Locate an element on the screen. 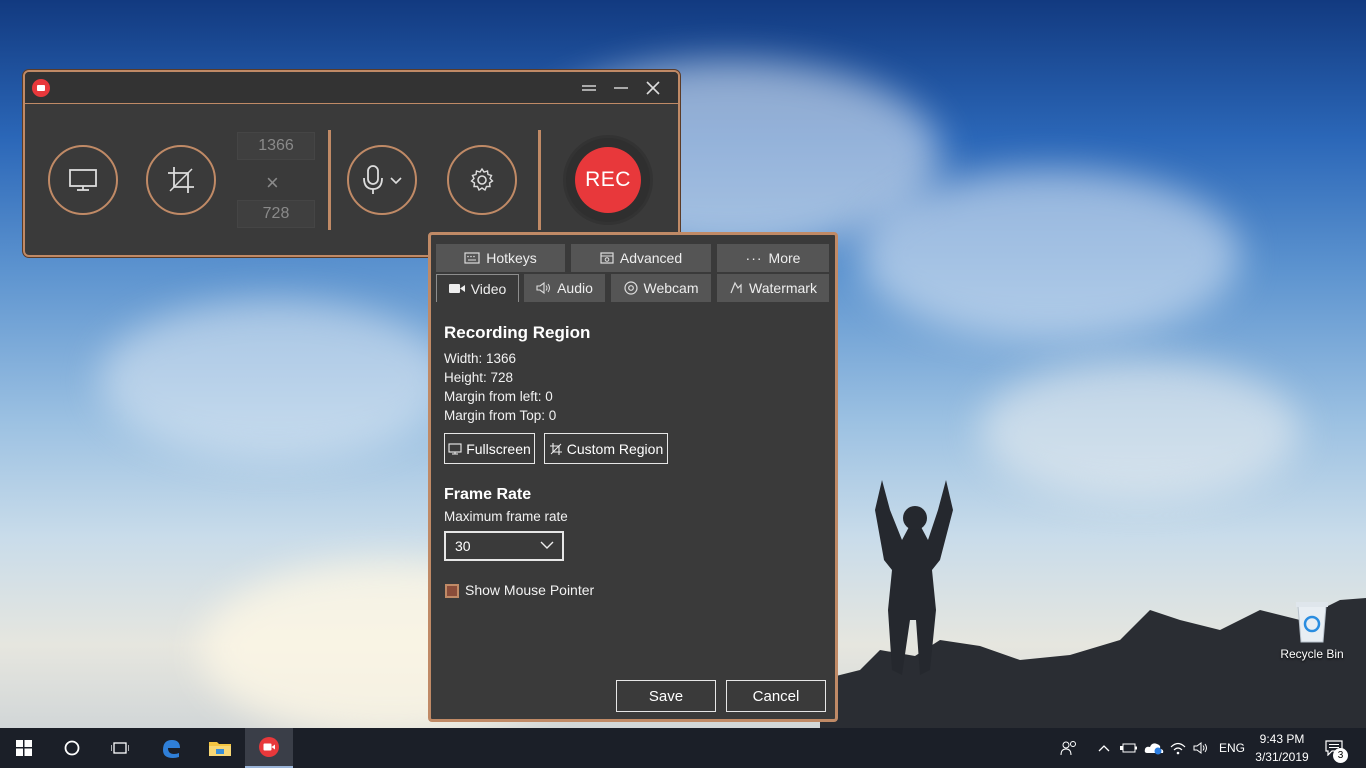 The width and height of the screenshot is (1366, 768). drag-handle-icon is located at coordinates (589, 88).